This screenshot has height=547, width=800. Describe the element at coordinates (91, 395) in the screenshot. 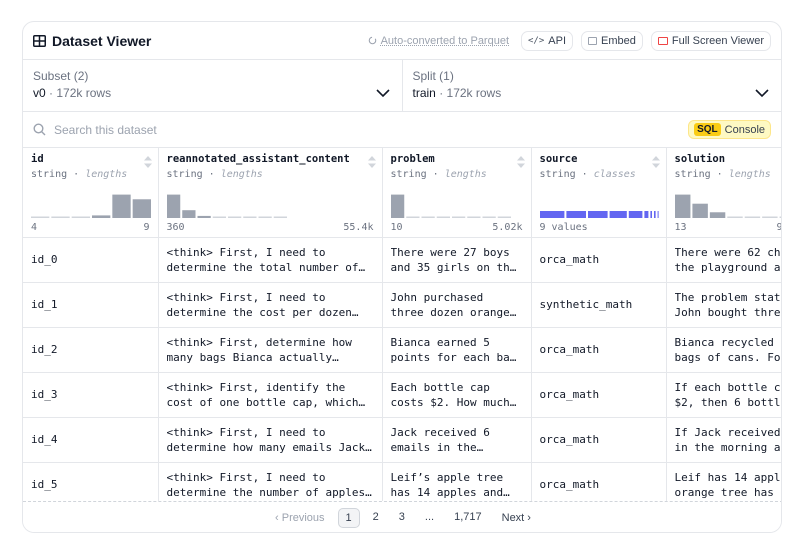

I see `cell-id: id_3` at that location.